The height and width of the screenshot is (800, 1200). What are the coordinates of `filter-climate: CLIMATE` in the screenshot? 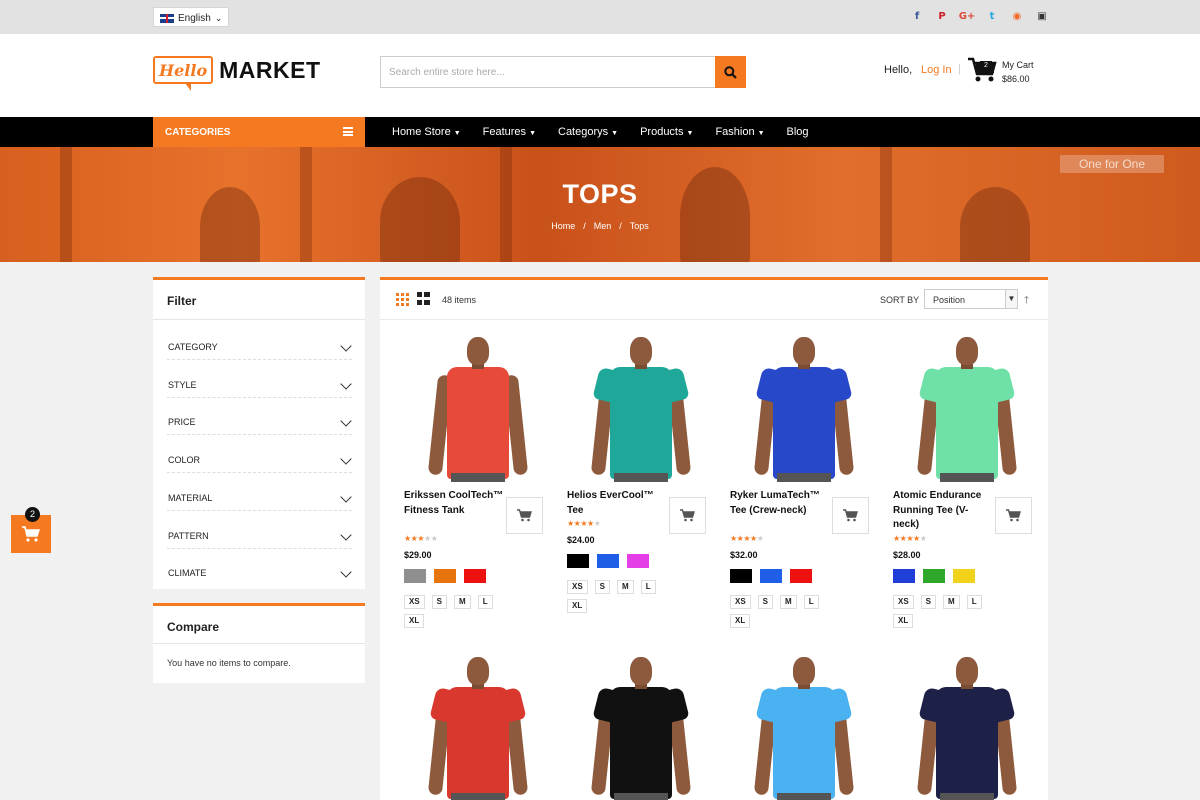 It's located at (259, 567).